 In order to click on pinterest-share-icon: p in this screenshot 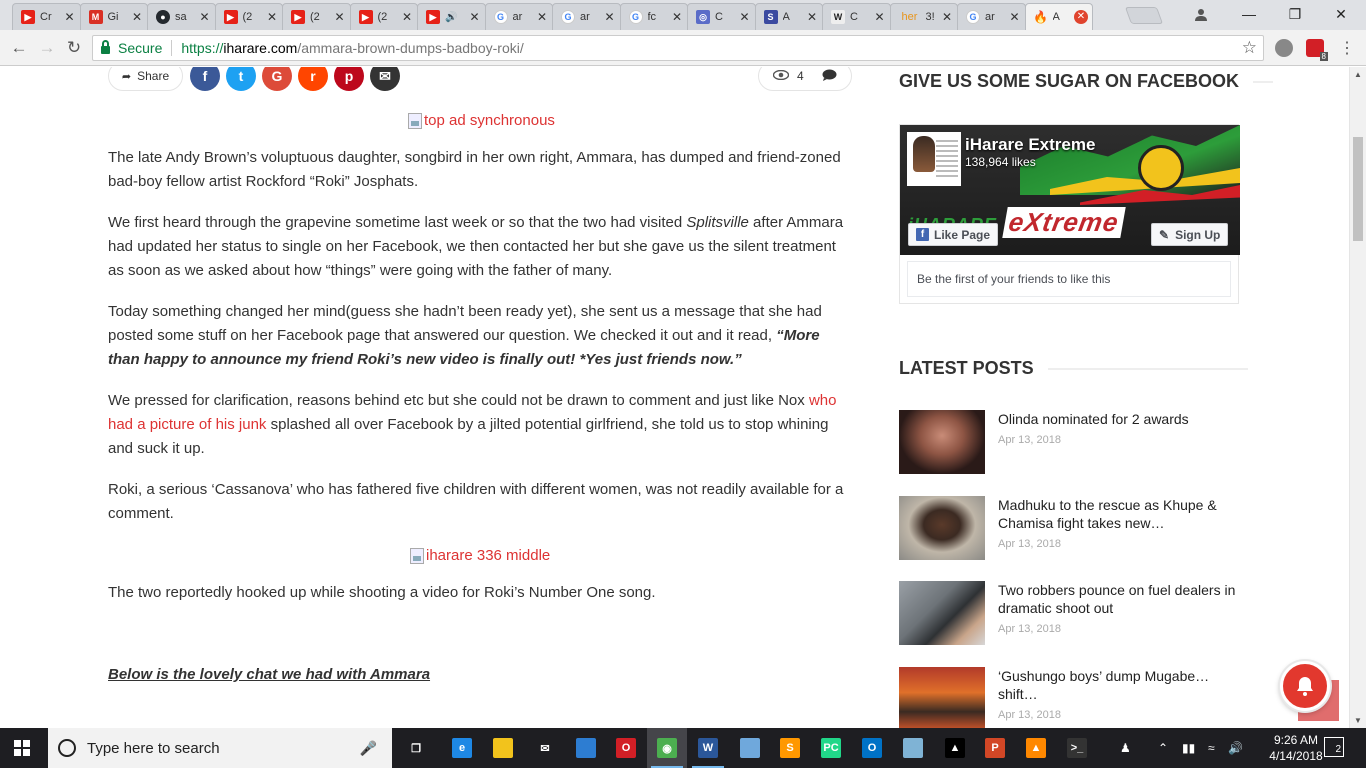, I will do `click(349, 79)`.